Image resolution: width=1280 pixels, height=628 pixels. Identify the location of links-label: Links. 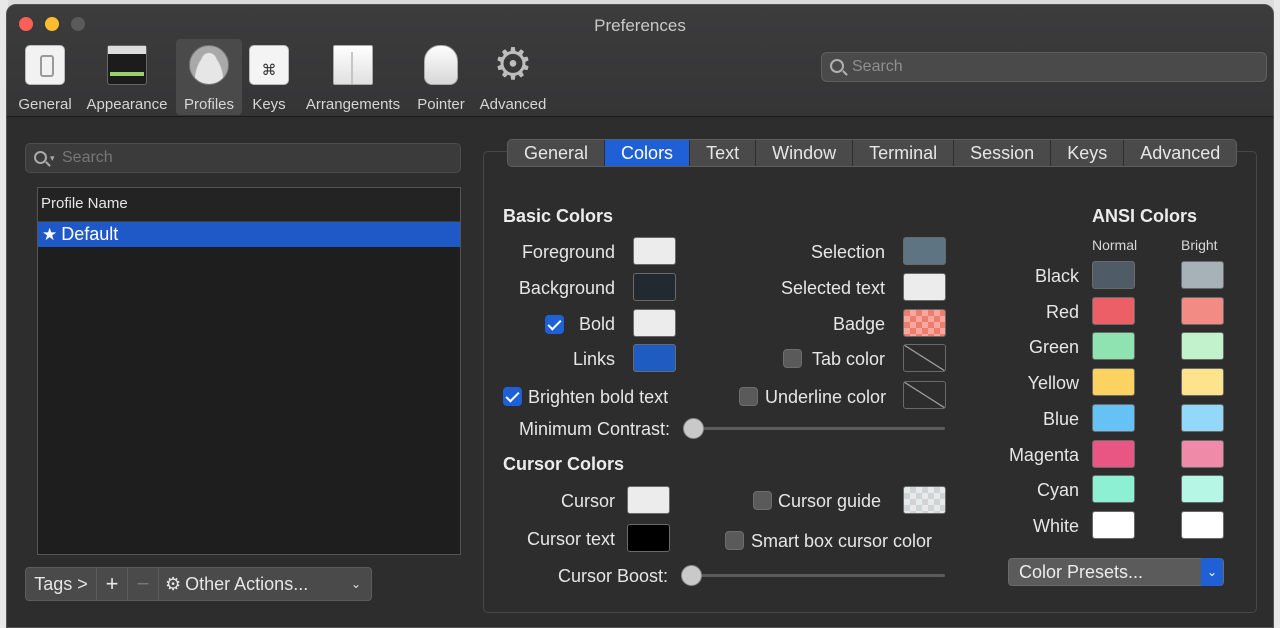
(593, 359).